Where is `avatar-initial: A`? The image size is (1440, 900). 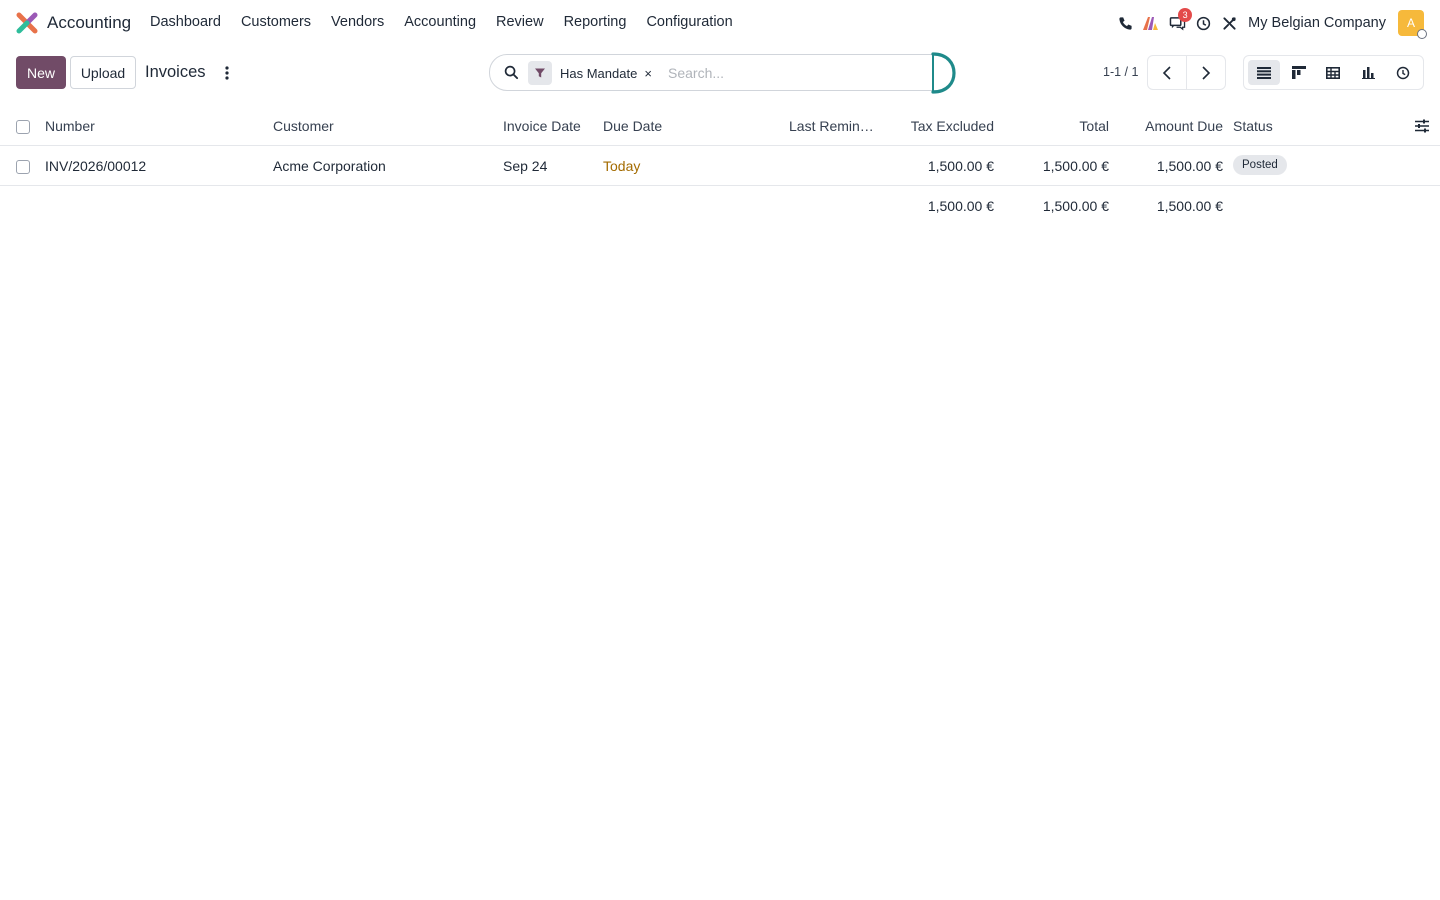
avatar-initial: A is located at coordinates (1410, 23).